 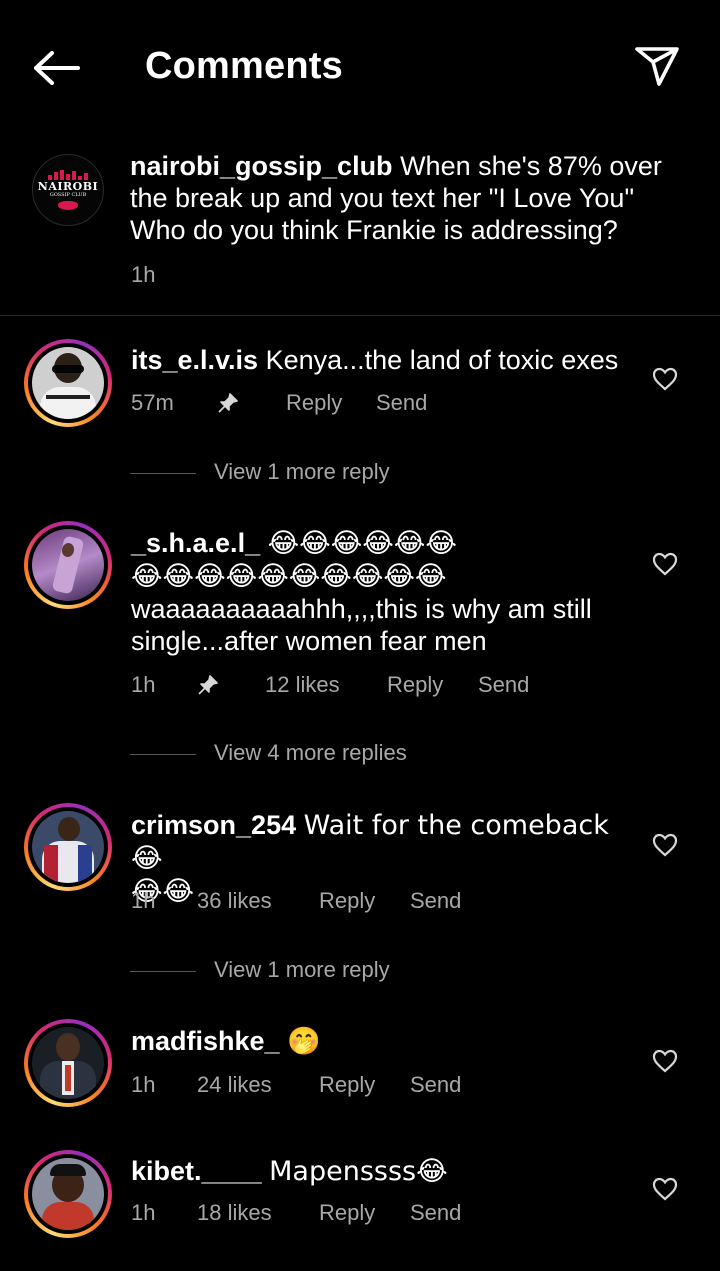 I want to click on comment-username: _s.h.a.e.l_, so click(x=195, y=543).